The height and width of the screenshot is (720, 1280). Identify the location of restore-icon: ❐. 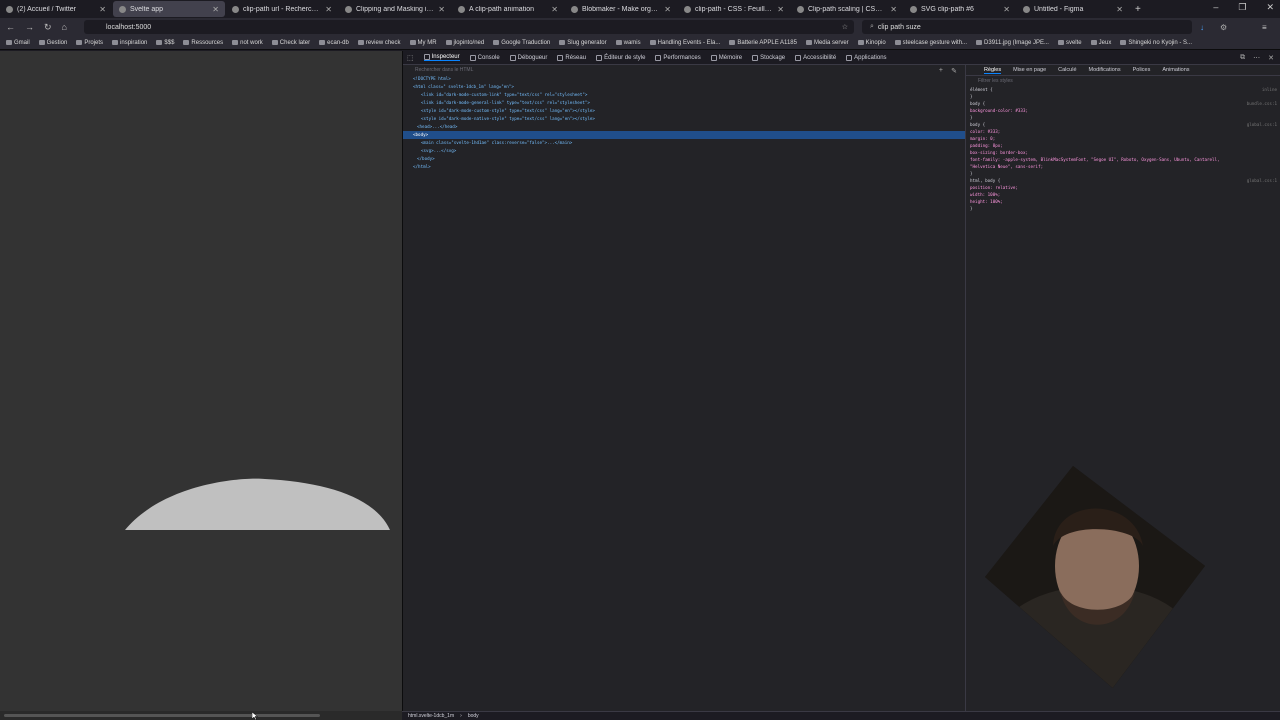
(1242, 7).